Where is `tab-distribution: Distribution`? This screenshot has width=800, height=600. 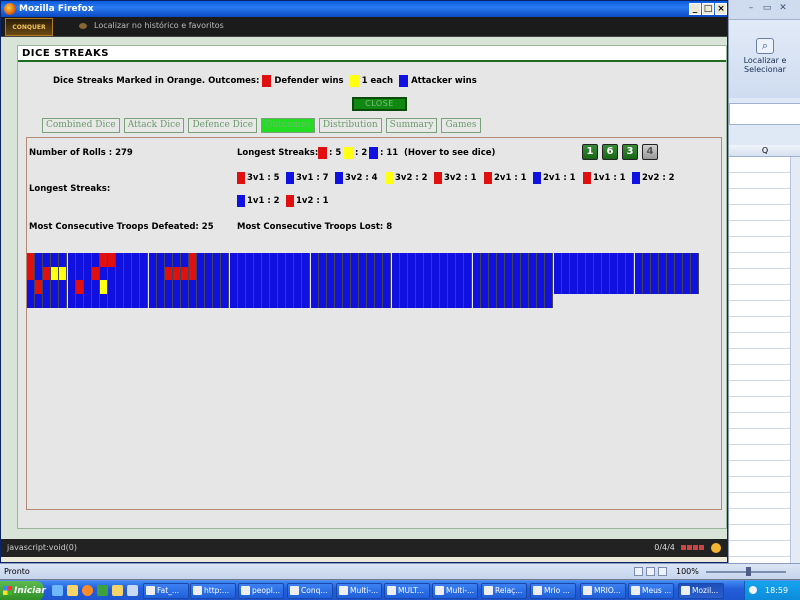
tab-distribution: Distribution is located at coordinates (350, 125).